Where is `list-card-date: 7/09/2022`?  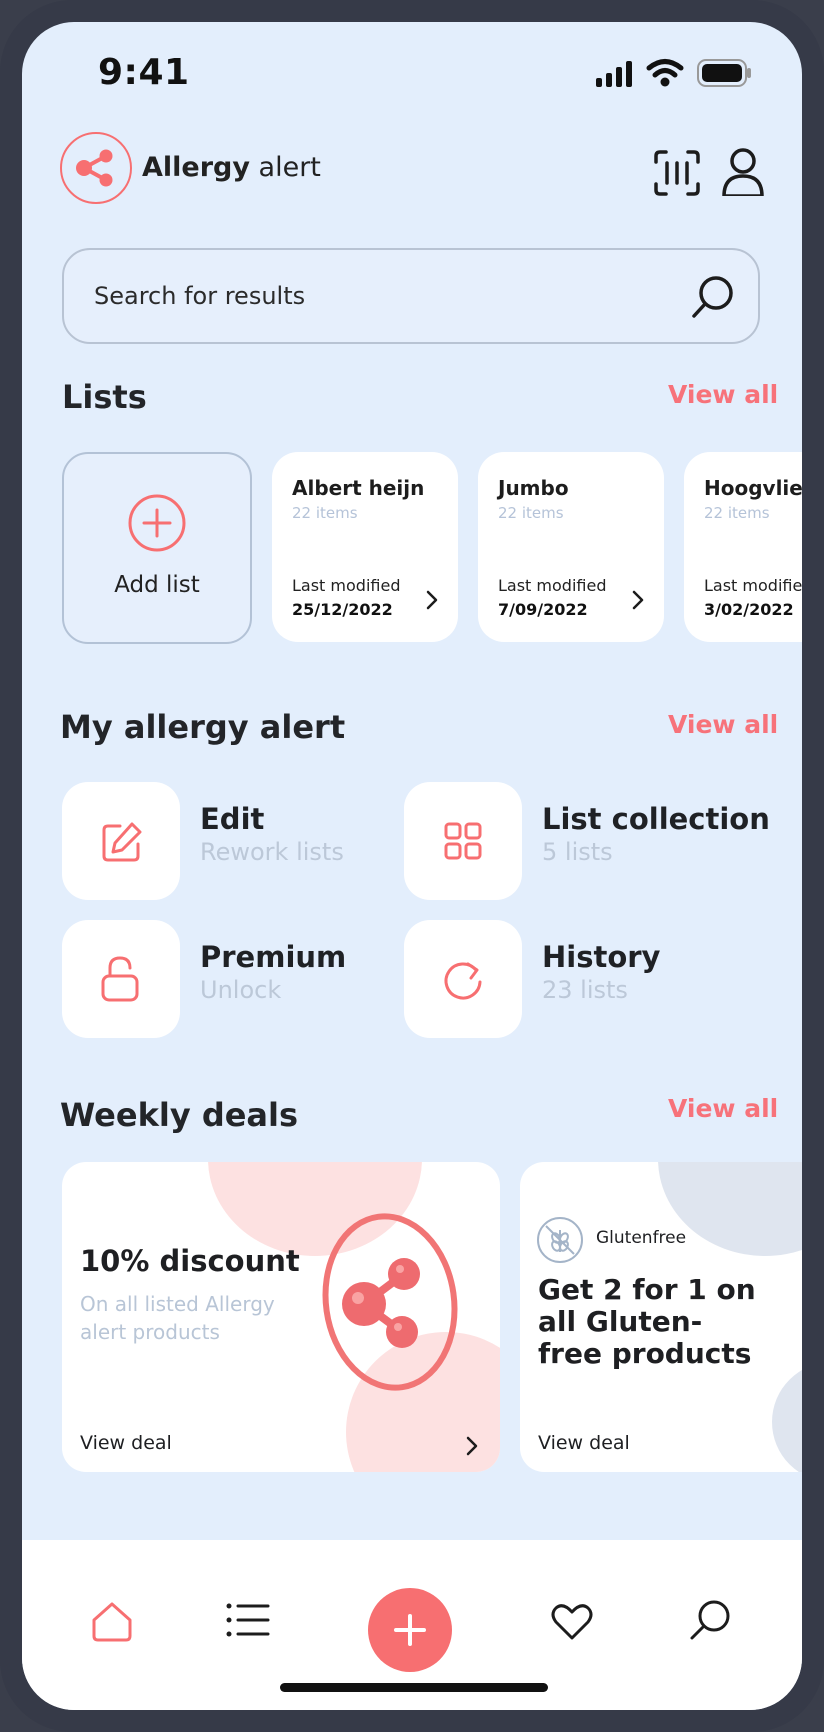 list-card-date: 7/09/2022 is located at coordinates (543, 609).